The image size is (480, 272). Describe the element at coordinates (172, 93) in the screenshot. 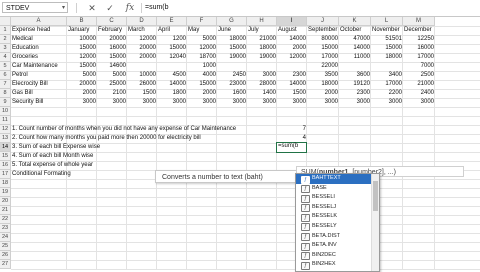

I see `amount-cell: 1800` at that location.